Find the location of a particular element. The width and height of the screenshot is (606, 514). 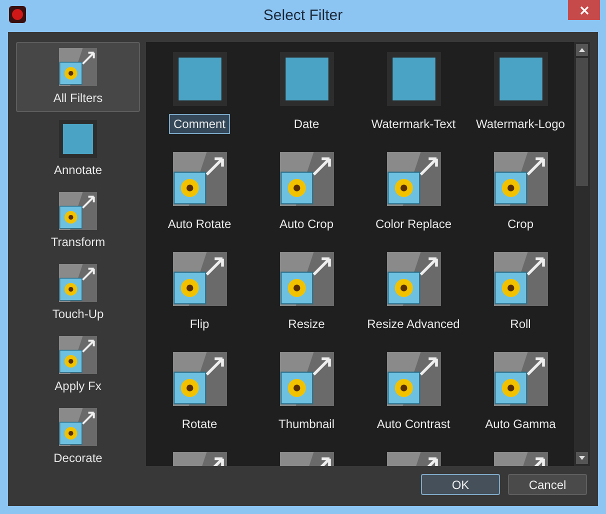

filter-label: Auto Contrast is located at coordinates (413, 424).